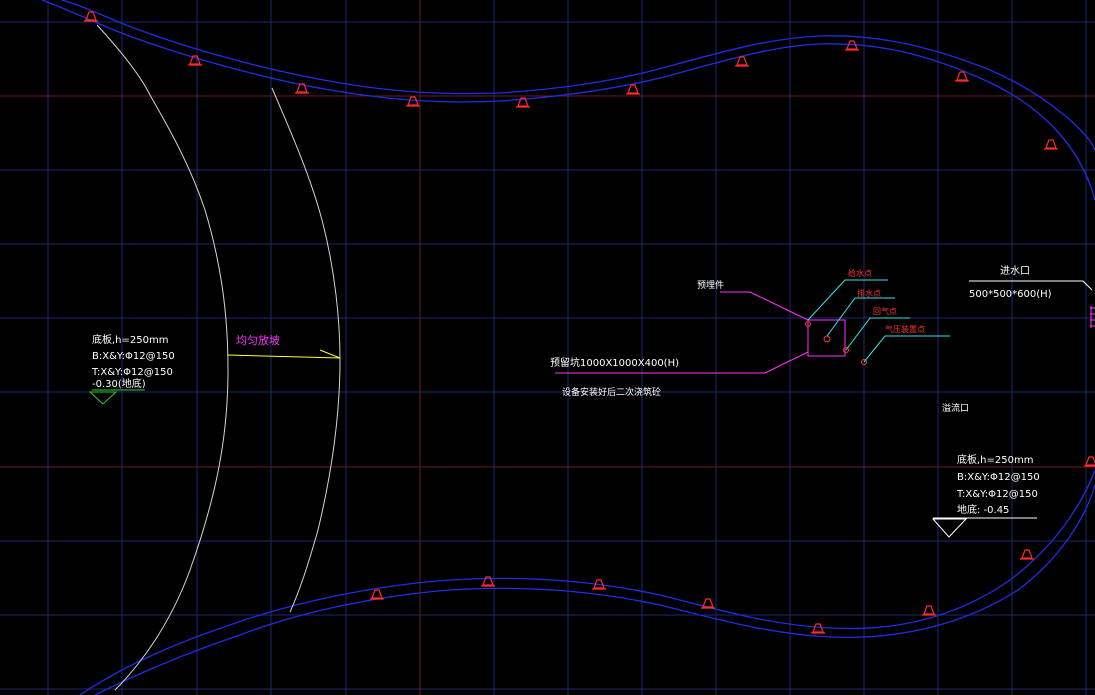  Describe the element at coordinates (997, 494) in the screenshot. I see `right-slab-line3: T:X&Y:Φ12@150` at that location.